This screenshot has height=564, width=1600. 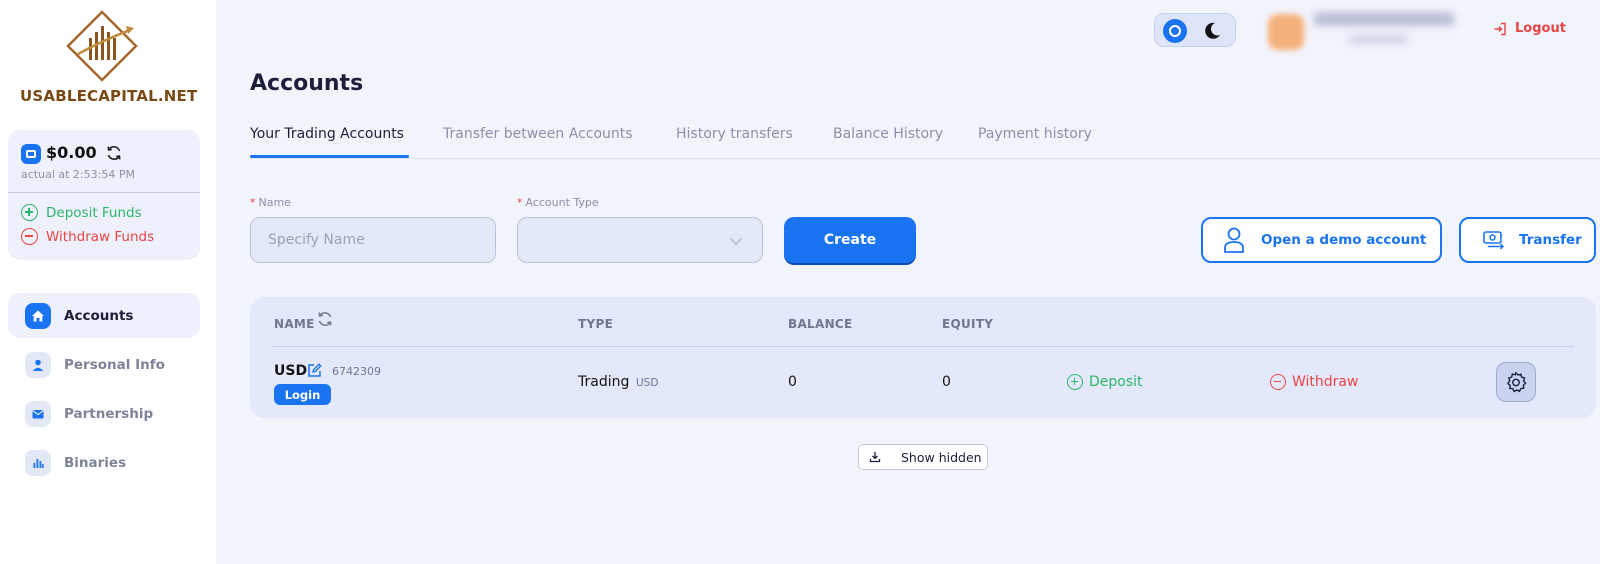 I want to click on tab-payment-history: Payment history, so click(x=1035, y=134).